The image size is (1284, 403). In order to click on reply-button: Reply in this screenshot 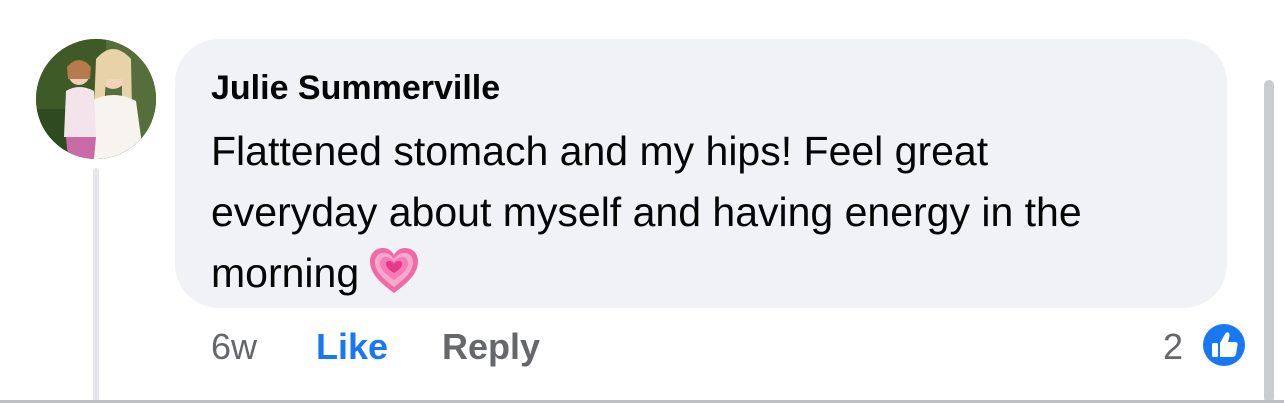, I will do `click(491, 347)`.